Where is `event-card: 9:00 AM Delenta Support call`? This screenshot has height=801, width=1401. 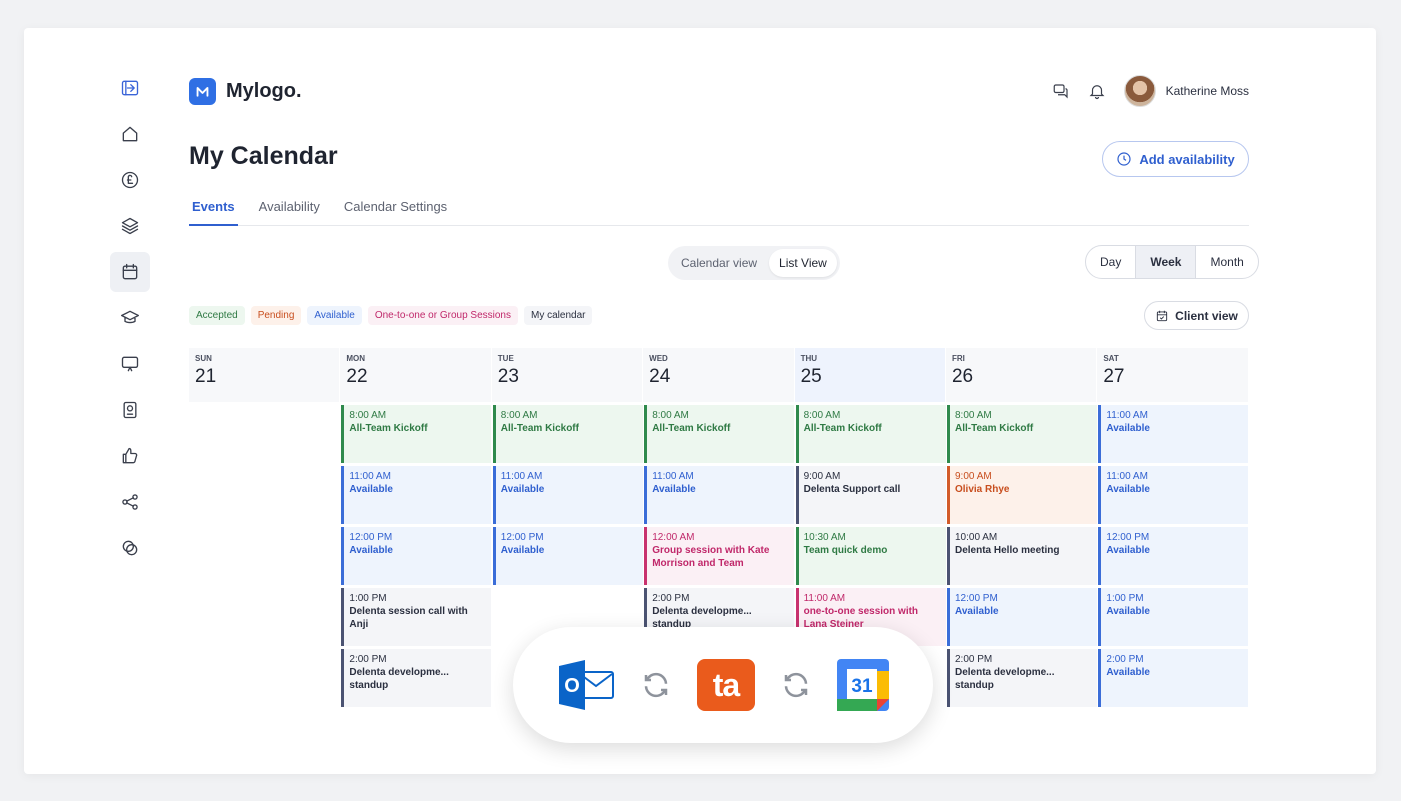 event-card: 9:00 AM Delenta Support call is located at coordinates (870, 495).